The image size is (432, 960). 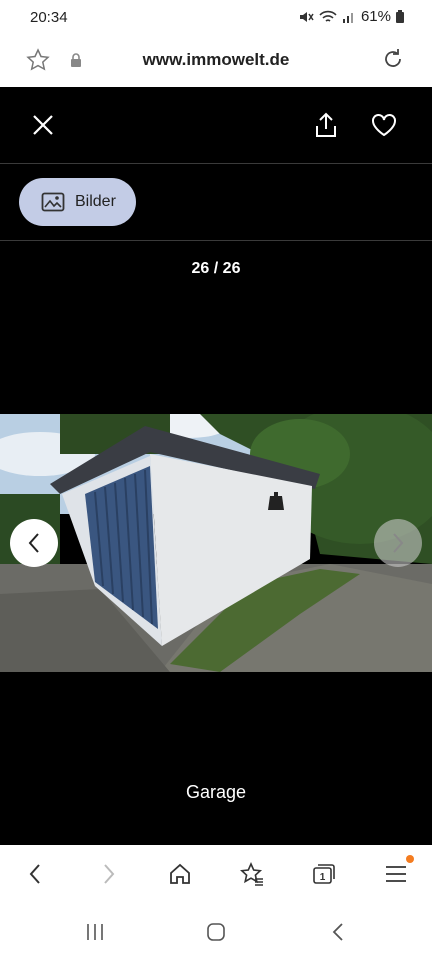 I want to click on recent-apps-icon, so click(x=95, y=932).